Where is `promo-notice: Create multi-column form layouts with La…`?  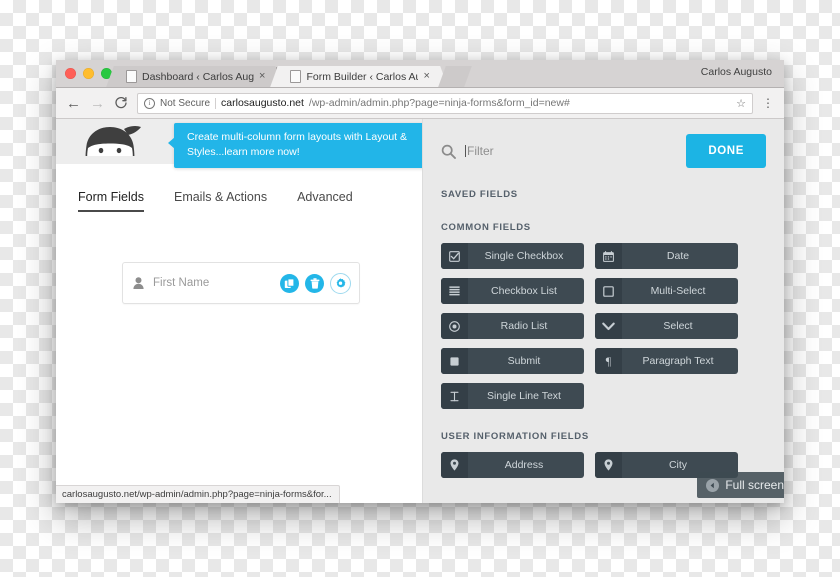 promo-notice: Create multi-column form layouts with La… is located at coordinates (305, 145).